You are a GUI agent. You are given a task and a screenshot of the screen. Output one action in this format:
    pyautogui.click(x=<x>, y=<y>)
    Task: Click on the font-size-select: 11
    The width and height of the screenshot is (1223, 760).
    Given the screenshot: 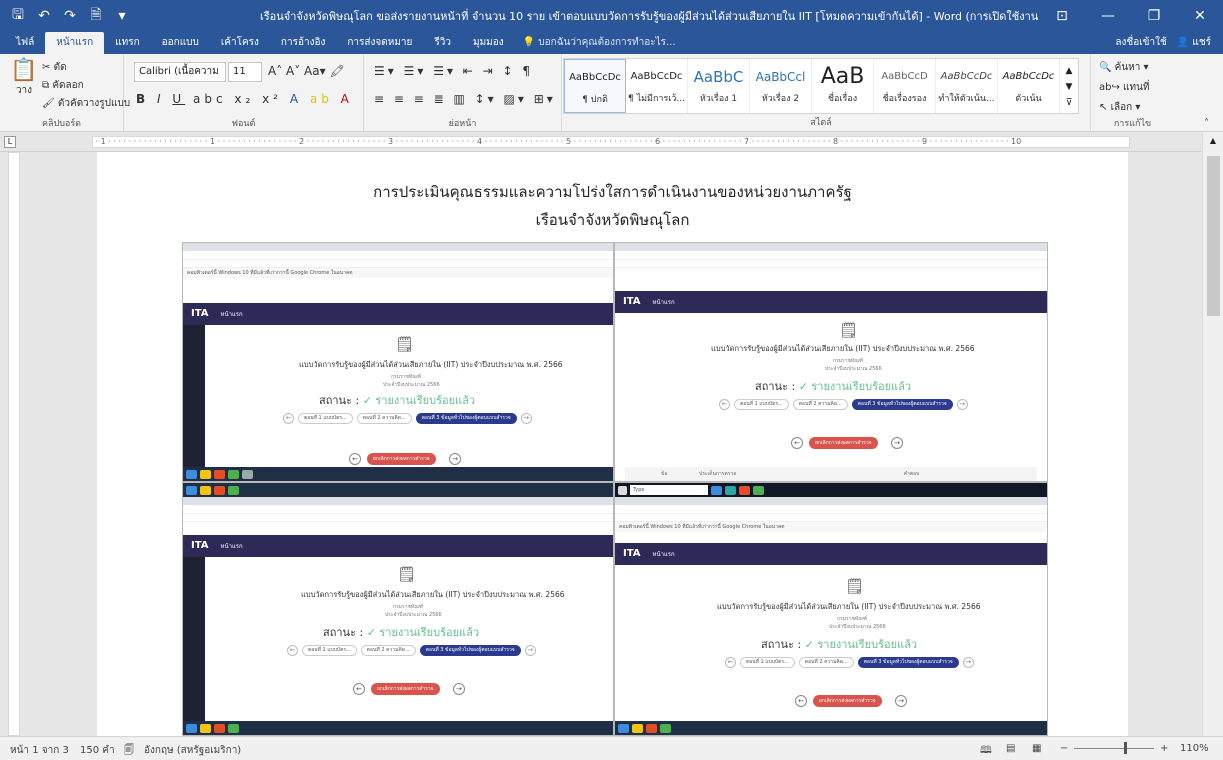 What is the action you would take?
    pyautogui.click(x=245, y=72)
    